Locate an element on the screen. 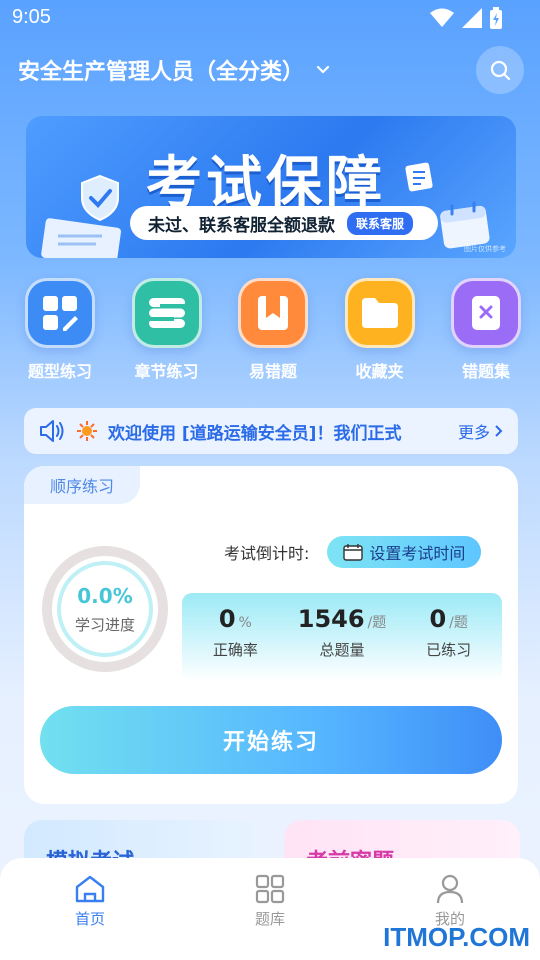 Image resolution: width=540 pixels, height=960 pixels. study-progress-ring: 0.0% 学习进度 is located at coordinates (105, 609).